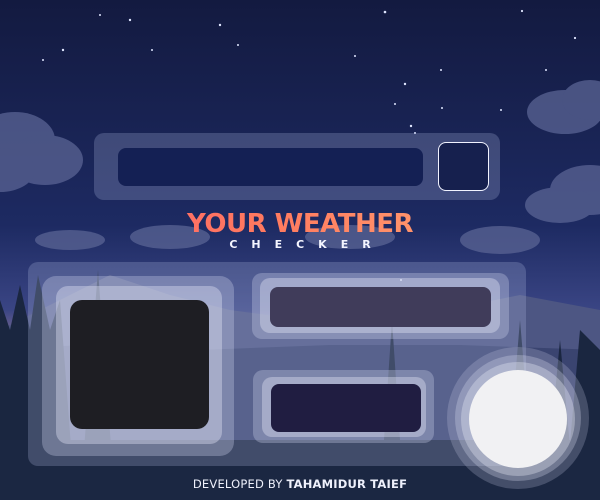 The image size is (600, 500). I want to click on title-main: YOUR WEATHER, so click(300, 224).